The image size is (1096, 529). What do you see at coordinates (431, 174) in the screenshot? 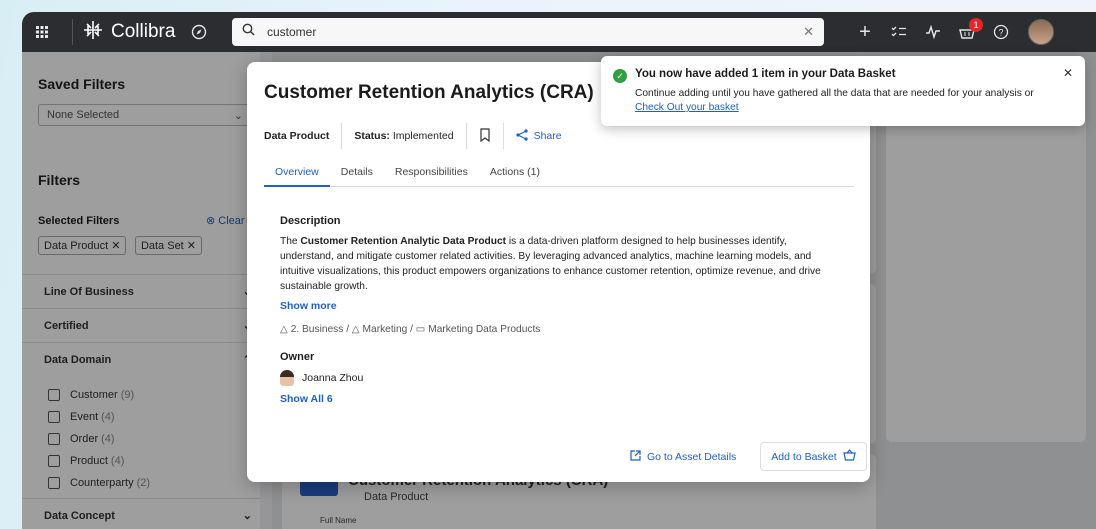
I see `tab-responsibilities: Responsibilities` at bounding box center [431, 174].